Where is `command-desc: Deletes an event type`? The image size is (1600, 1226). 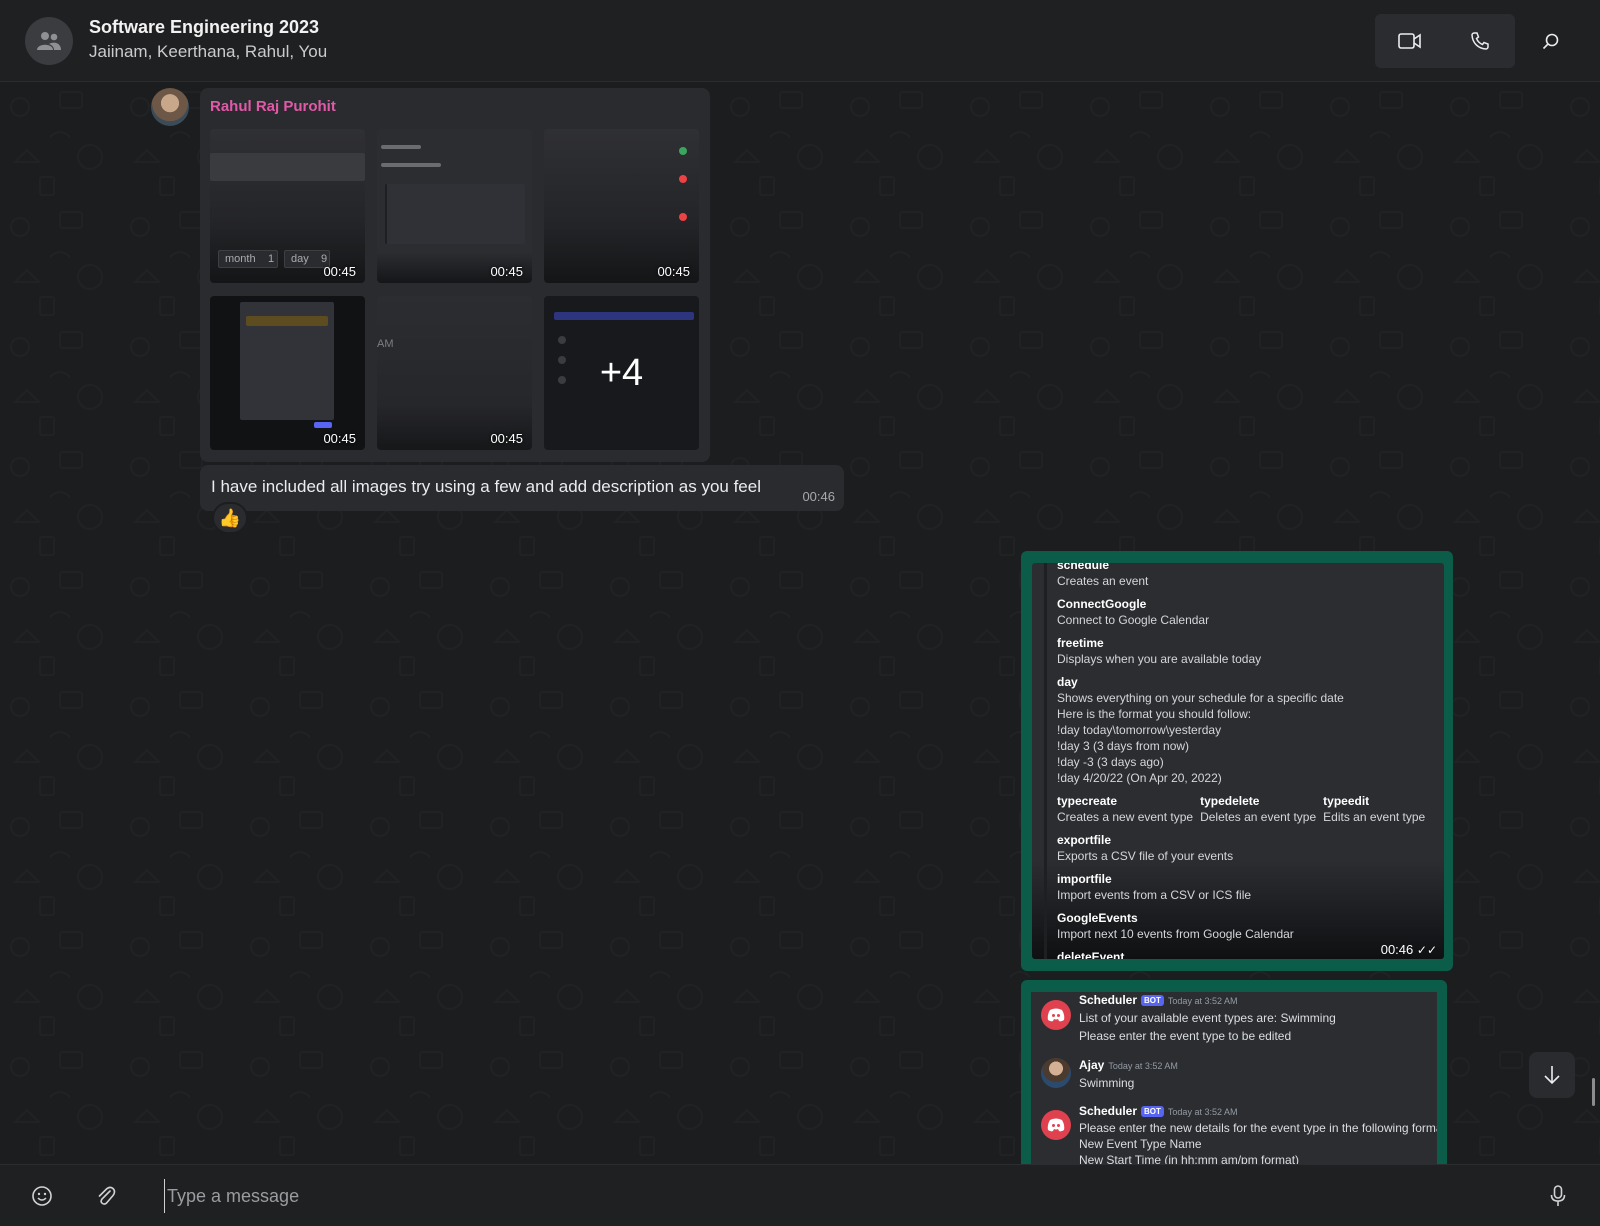
command-desc: Deletes an event type is located at coordinates (1258, 817).